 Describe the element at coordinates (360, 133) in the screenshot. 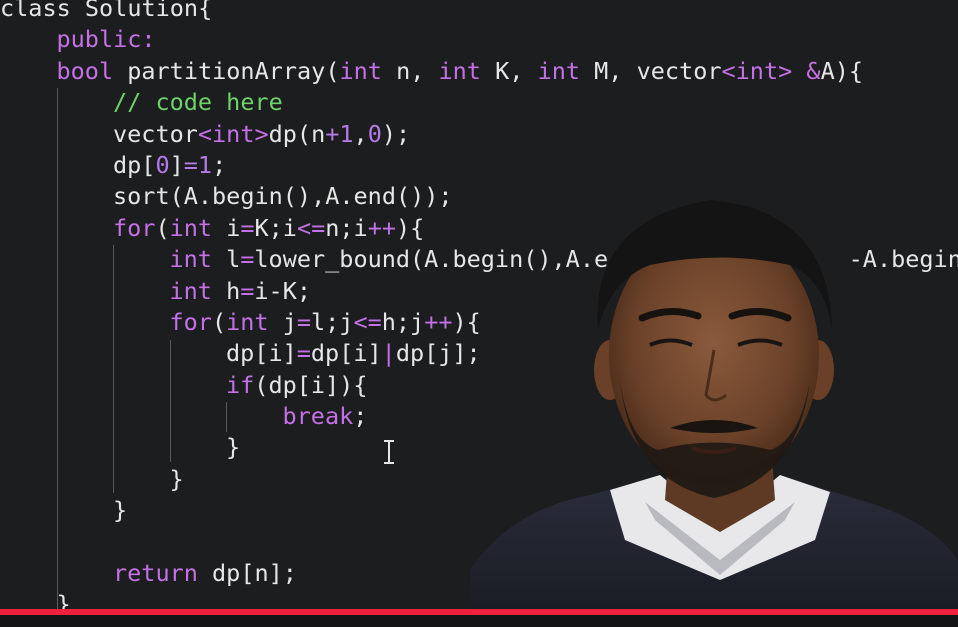

I see `code-token: ,` at that location.